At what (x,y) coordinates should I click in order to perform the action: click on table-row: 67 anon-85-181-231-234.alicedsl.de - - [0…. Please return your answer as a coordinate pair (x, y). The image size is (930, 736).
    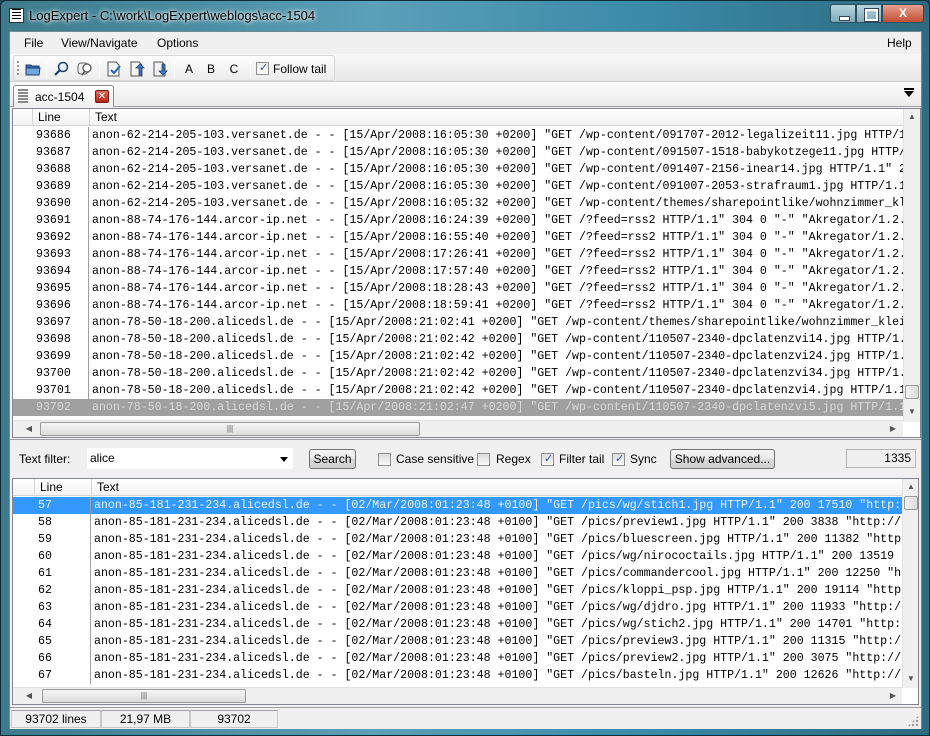
    Looking at the image, I should click on (457, 675).